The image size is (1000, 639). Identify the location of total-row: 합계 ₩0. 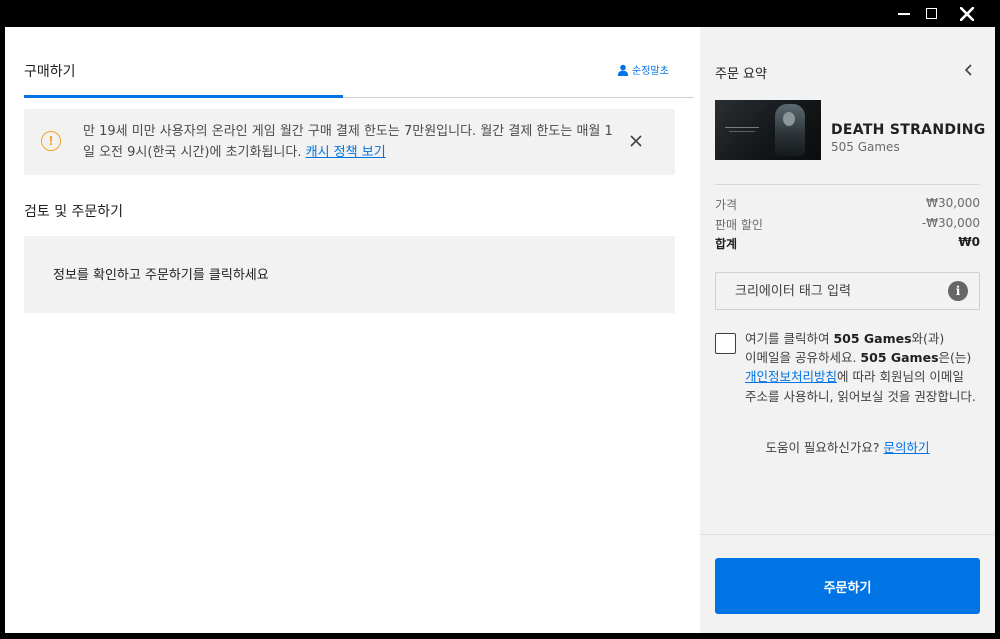
(847, 243).